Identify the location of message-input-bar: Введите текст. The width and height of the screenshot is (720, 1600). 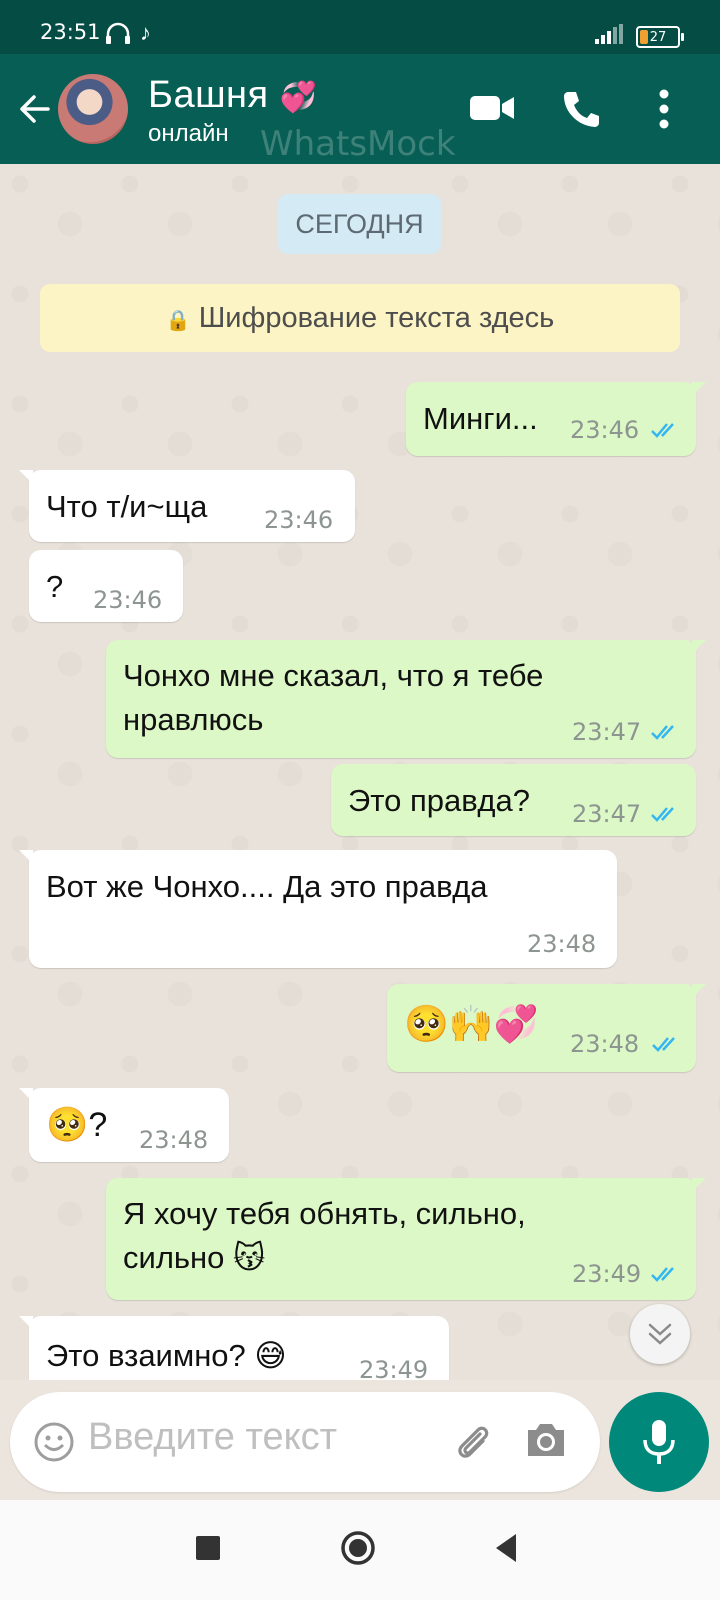
(305, 1442).